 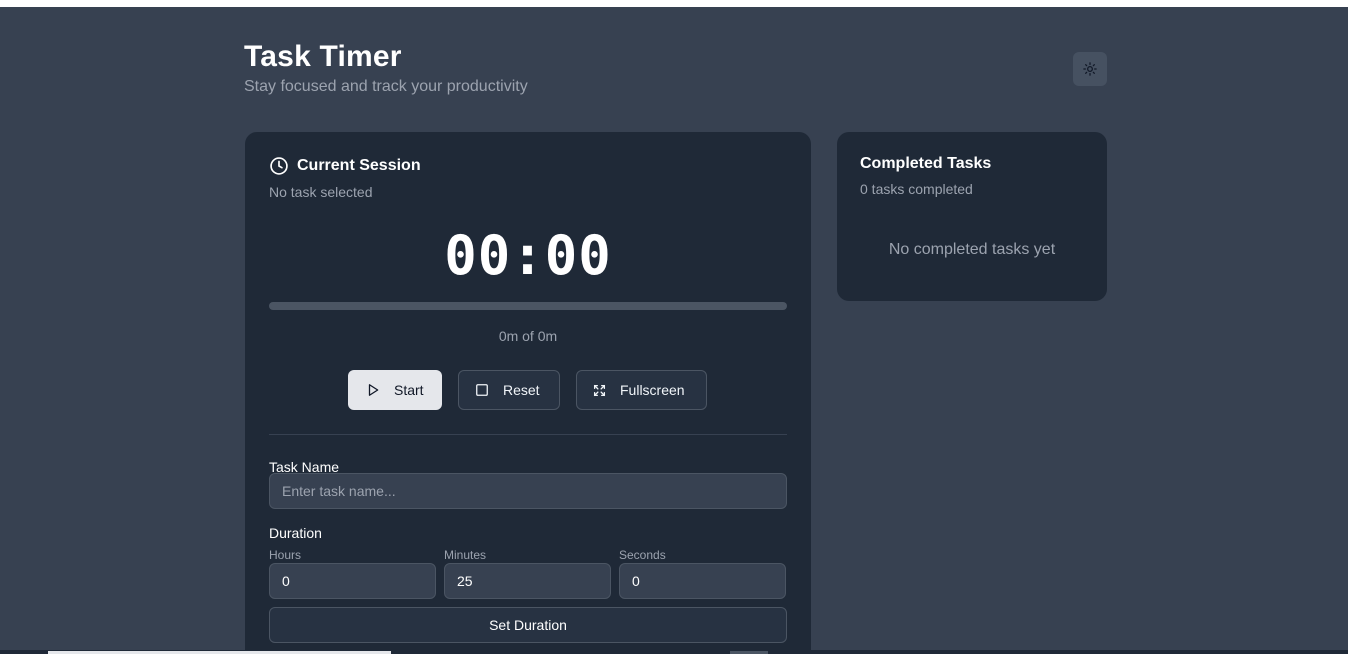 What do you see at coordinates (373, 390) in the screenshot?
I see `play-icon` at bounding box center [373, 390].